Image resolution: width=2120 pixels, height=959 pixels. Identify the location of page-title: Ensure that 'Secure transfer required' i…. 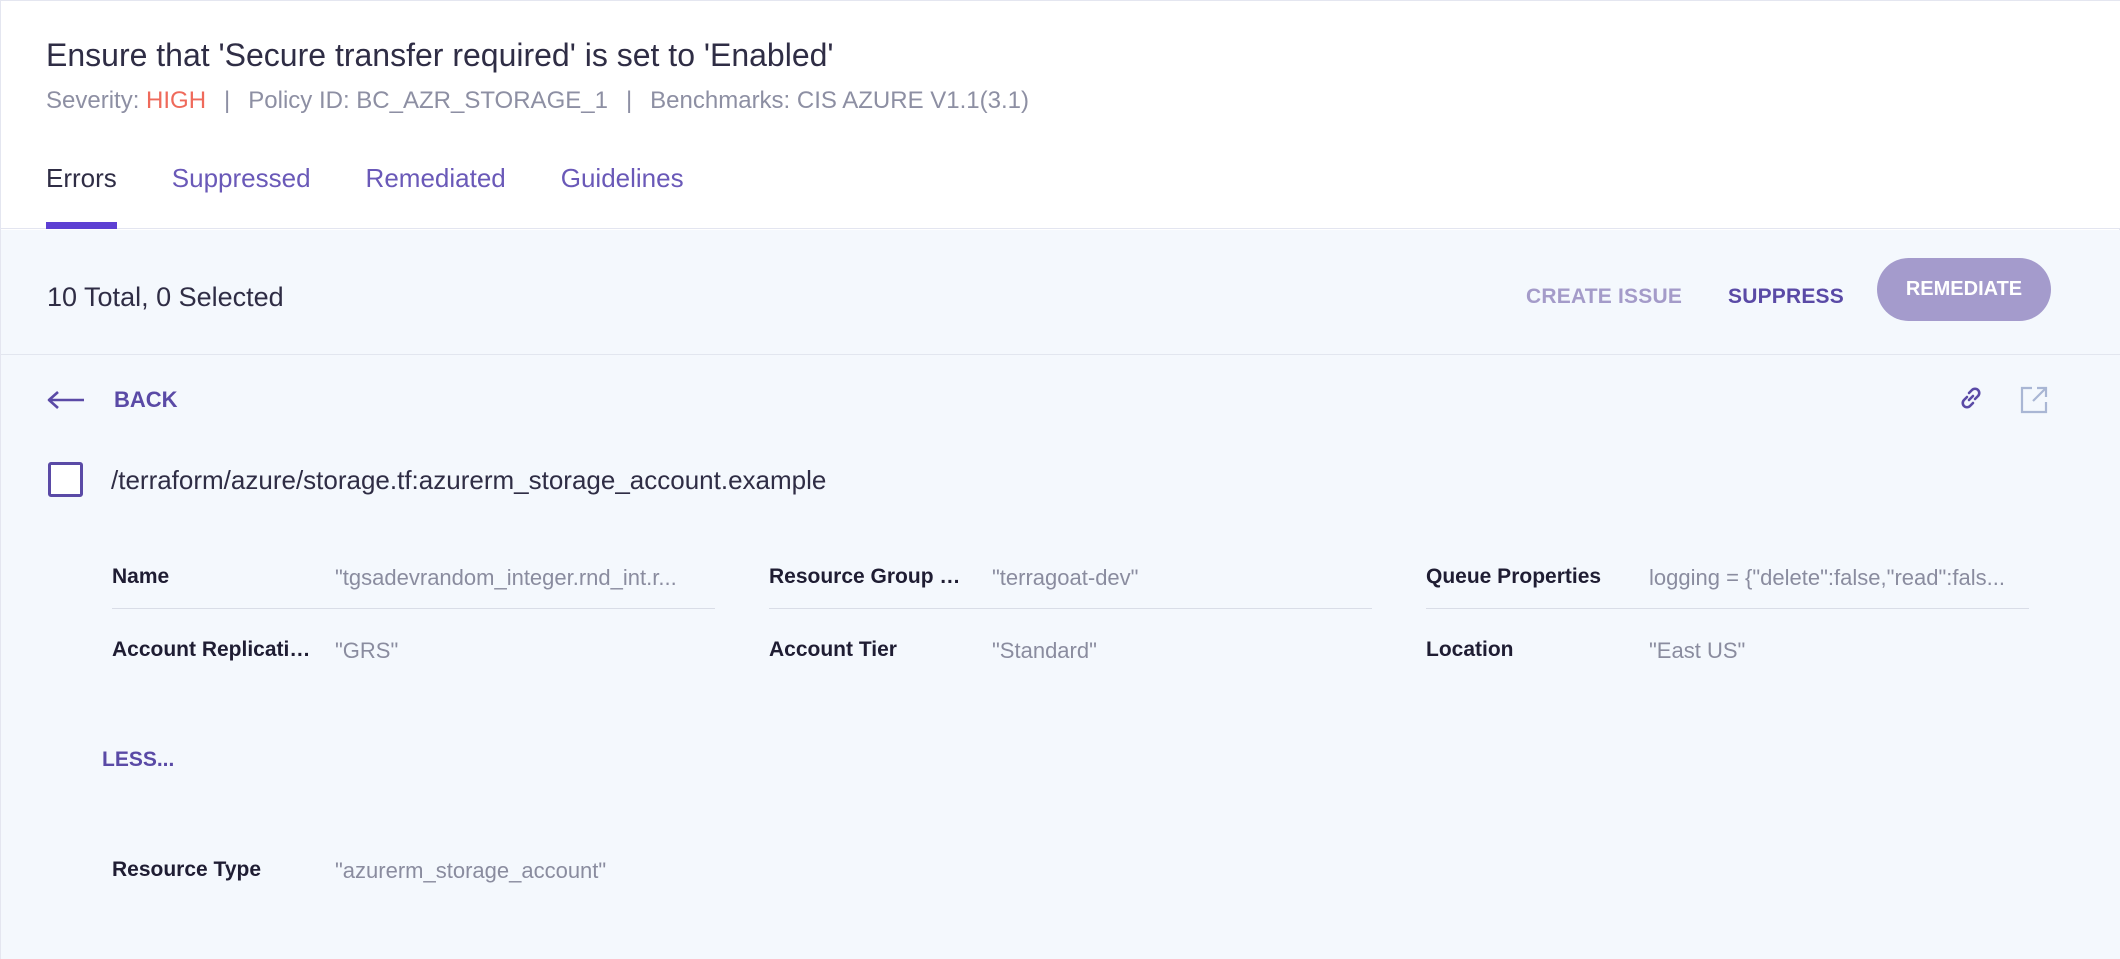
(440, 55).